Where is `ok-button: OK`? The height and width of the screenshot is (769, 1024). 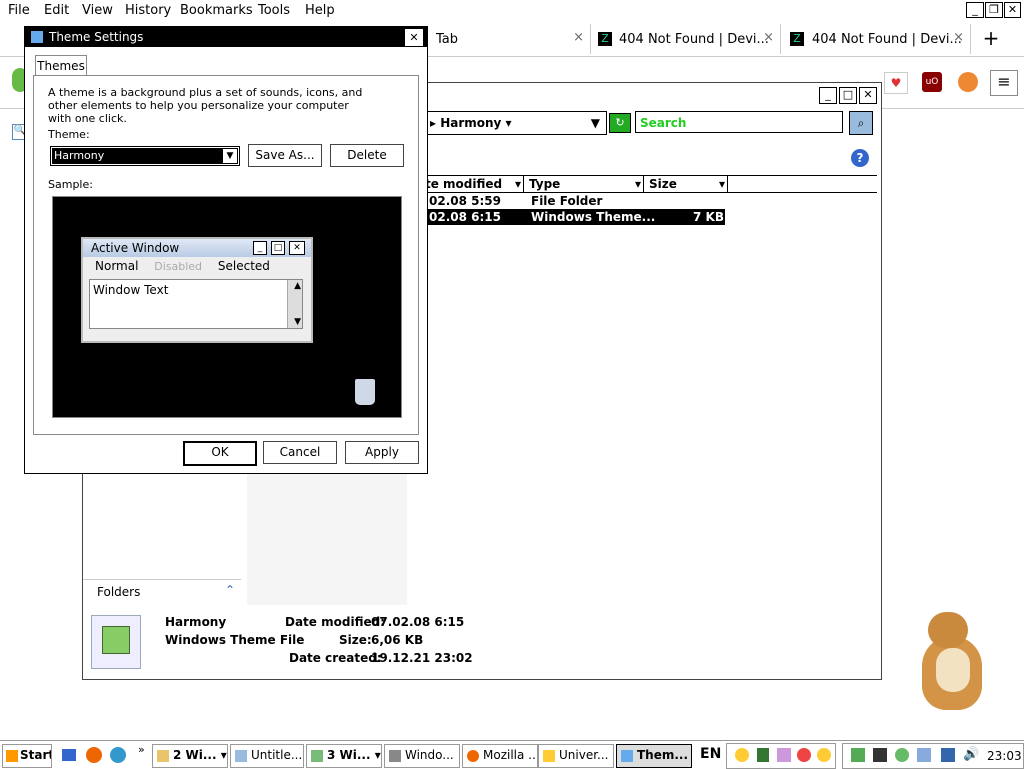
ok-button: OK is located at coordinates (220, 453).